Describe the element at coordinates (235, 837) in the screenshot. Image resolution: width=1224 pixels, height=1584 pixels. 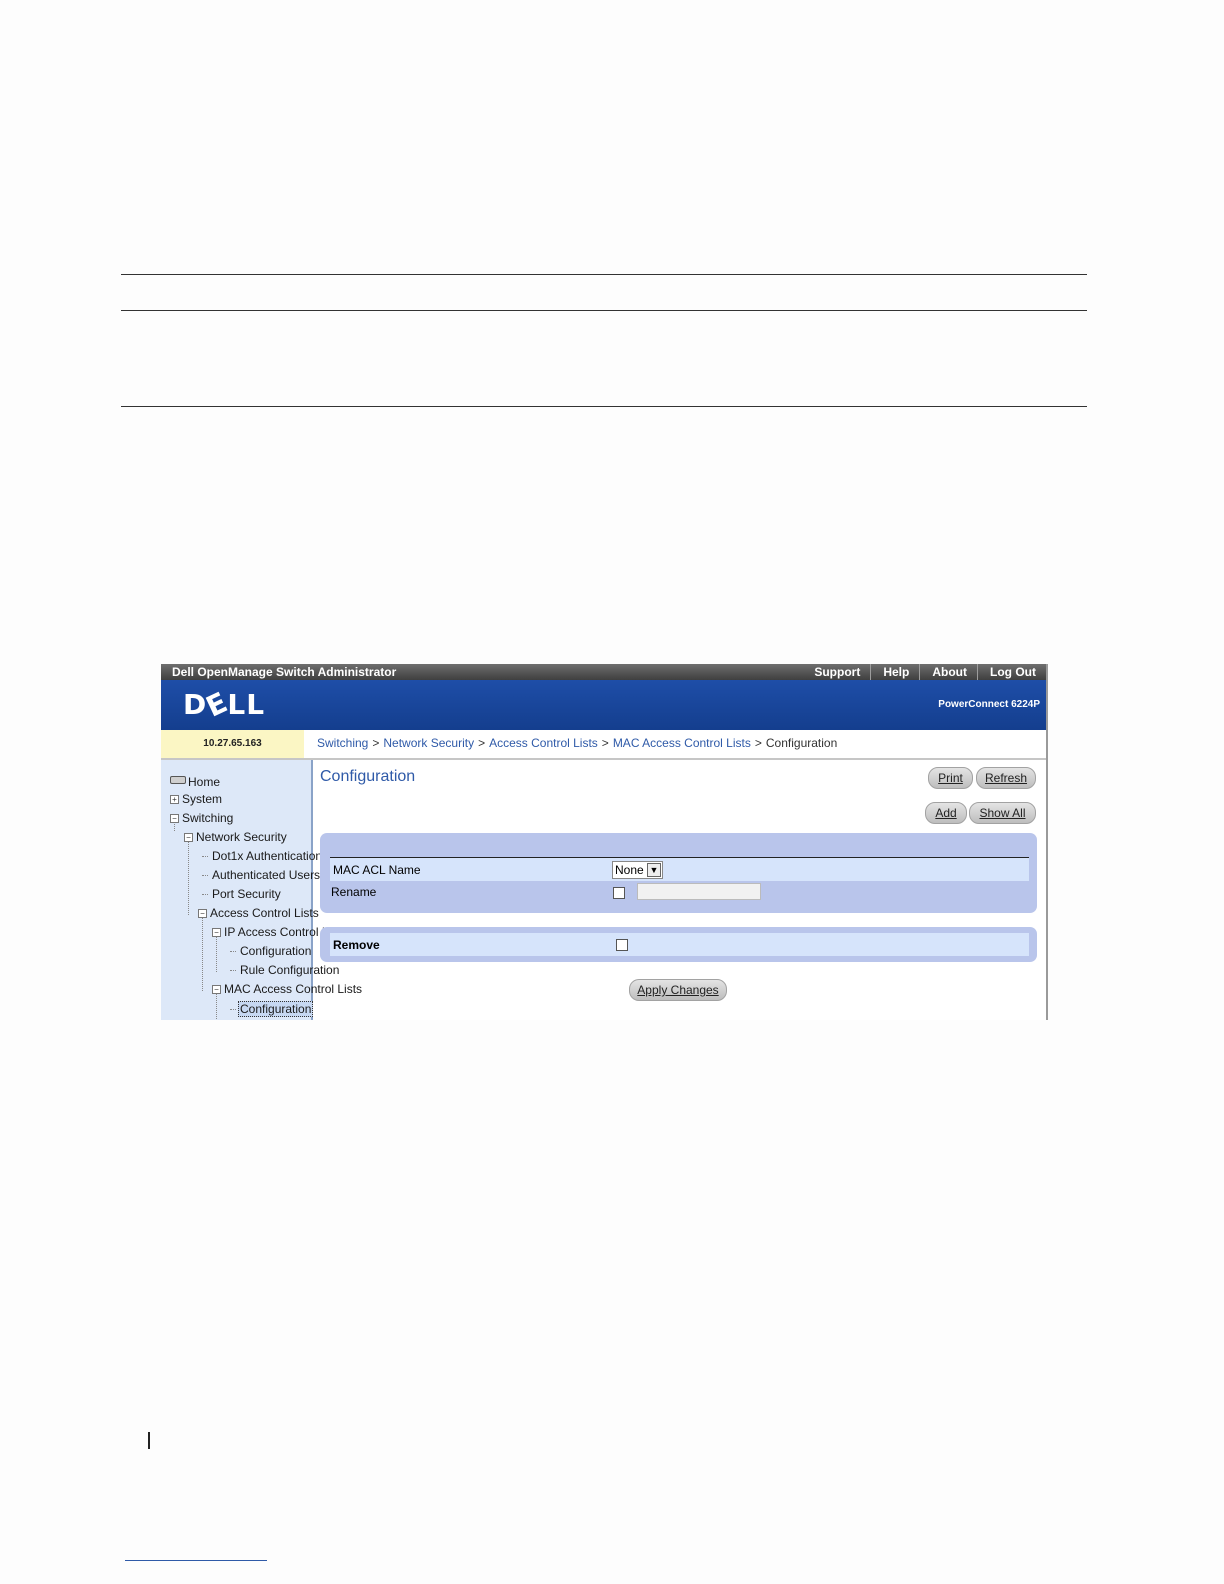
I see `sidebar-item-network-security: − Network Security` at that location.